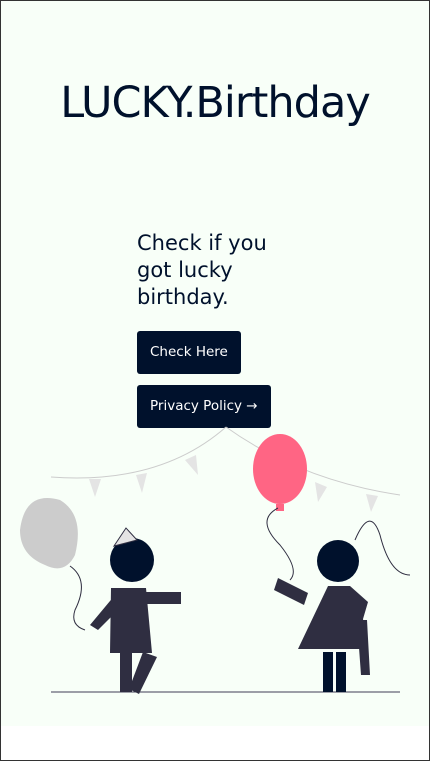 The image size is (430, 761). Describe the element at coordinates (202, 270) in the screenshot. I see `tagline: Check if you got lucky birthday.` at that location.